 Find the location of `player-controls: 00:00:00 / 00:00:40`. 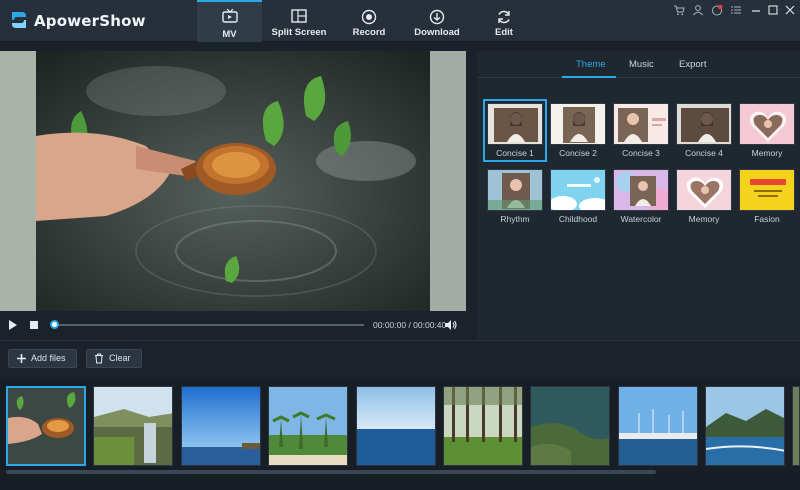

player-controls: 00:00:00 / 00:00:40 is located at coordinates (233, 325).